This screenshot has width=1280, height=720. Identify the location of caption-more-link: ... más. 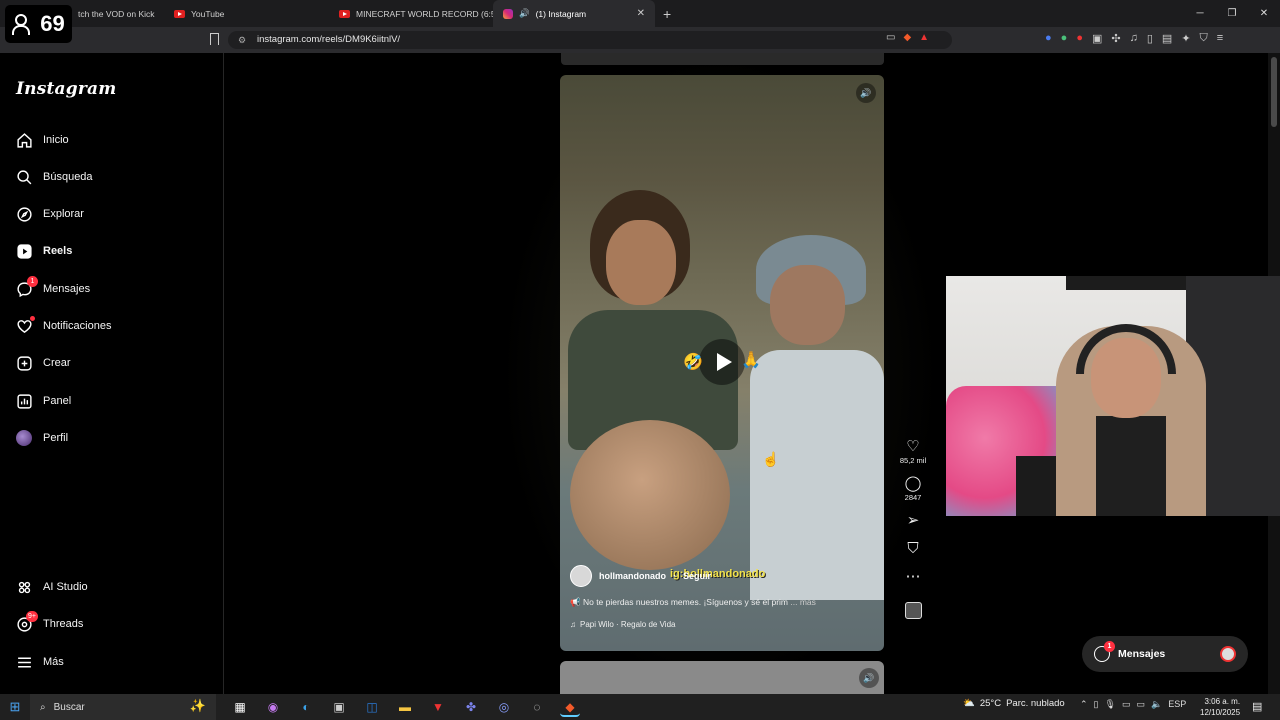
(803, 602).